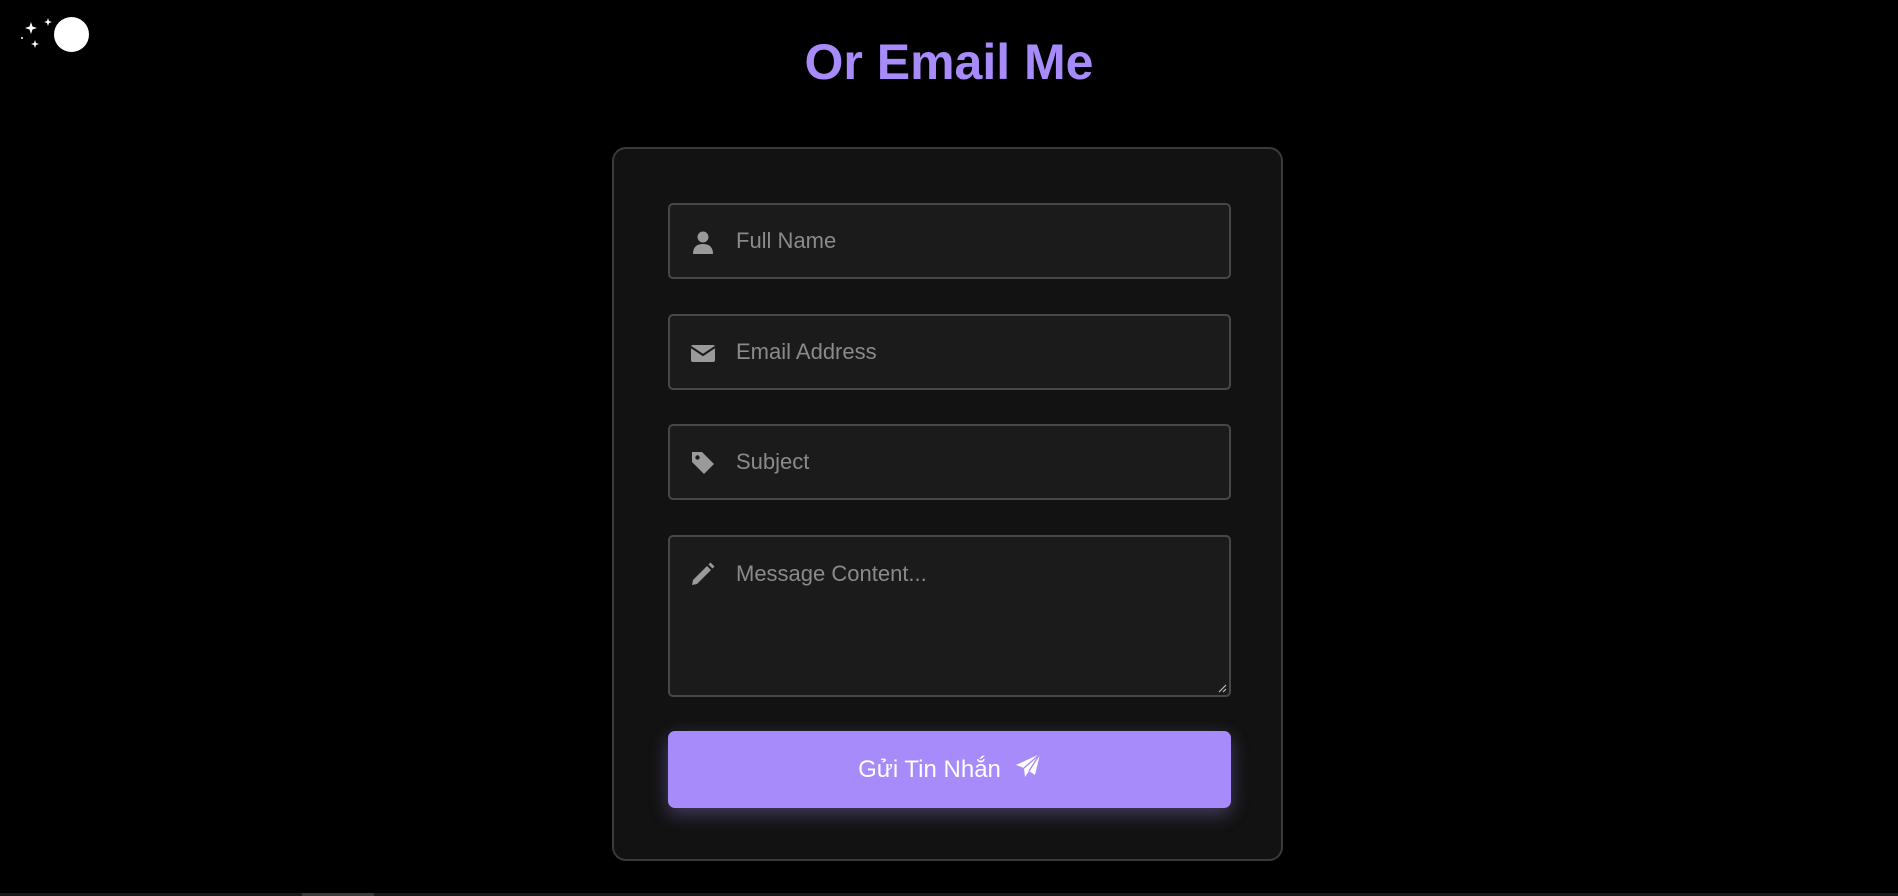 The height and width of the screenshot is (896, 1898). I want to click on subject-field, so click(949, 462).